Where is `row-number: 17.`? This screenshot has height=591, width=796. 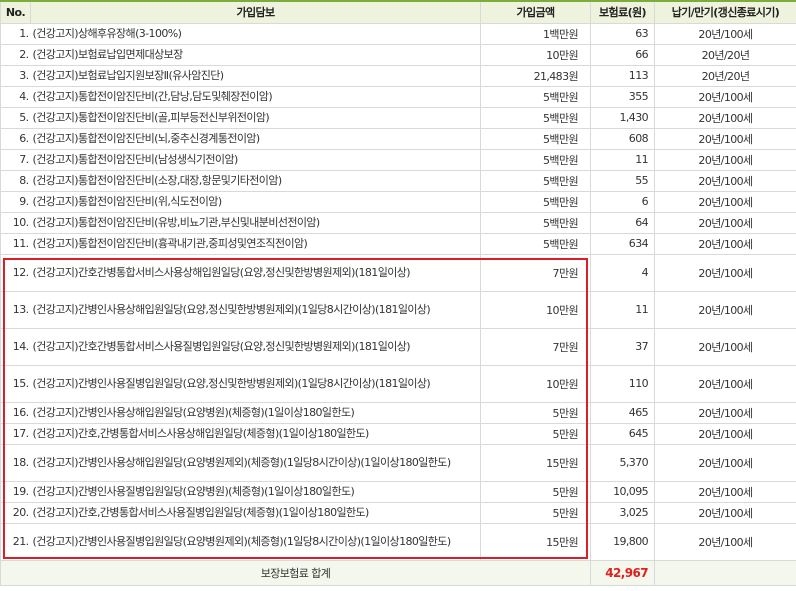 row-number: 17. is located at coordinates (15, 433).